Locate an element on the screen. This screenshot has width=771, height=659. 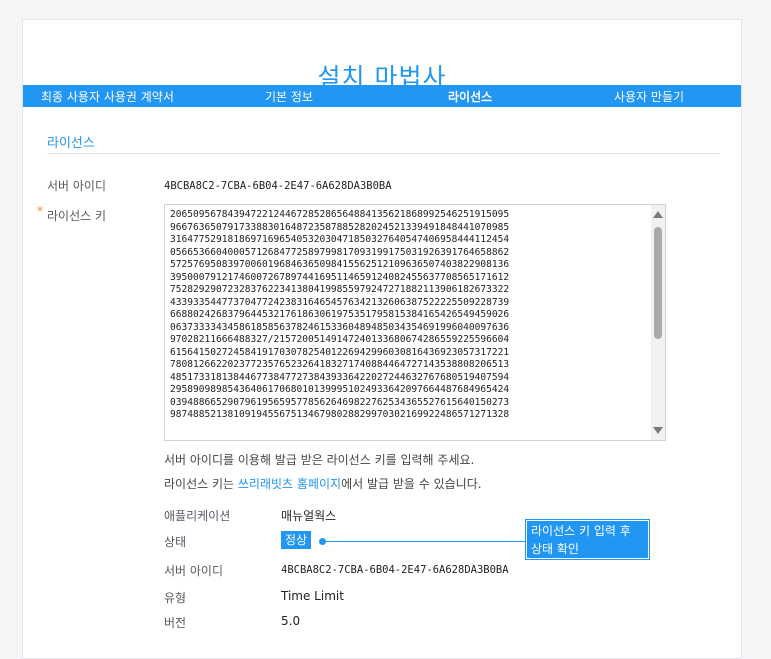
scroll-down-icon is located at coordinates (658, 430).